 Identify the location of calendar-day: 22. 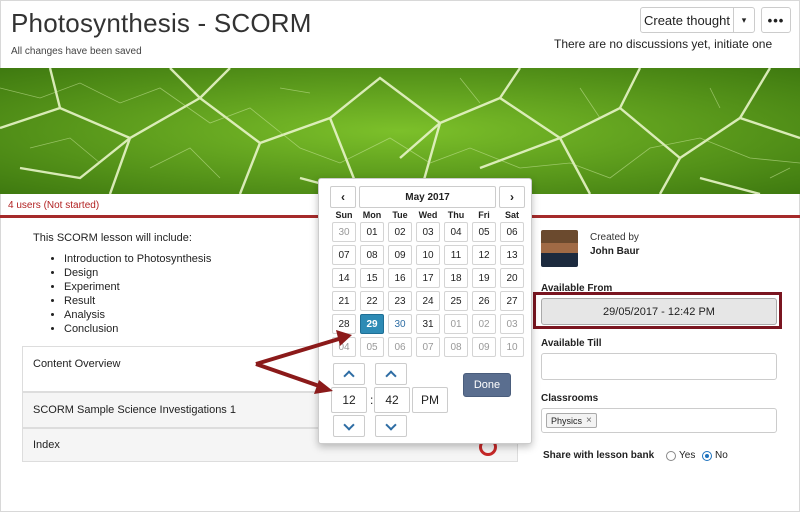
(372, 301).